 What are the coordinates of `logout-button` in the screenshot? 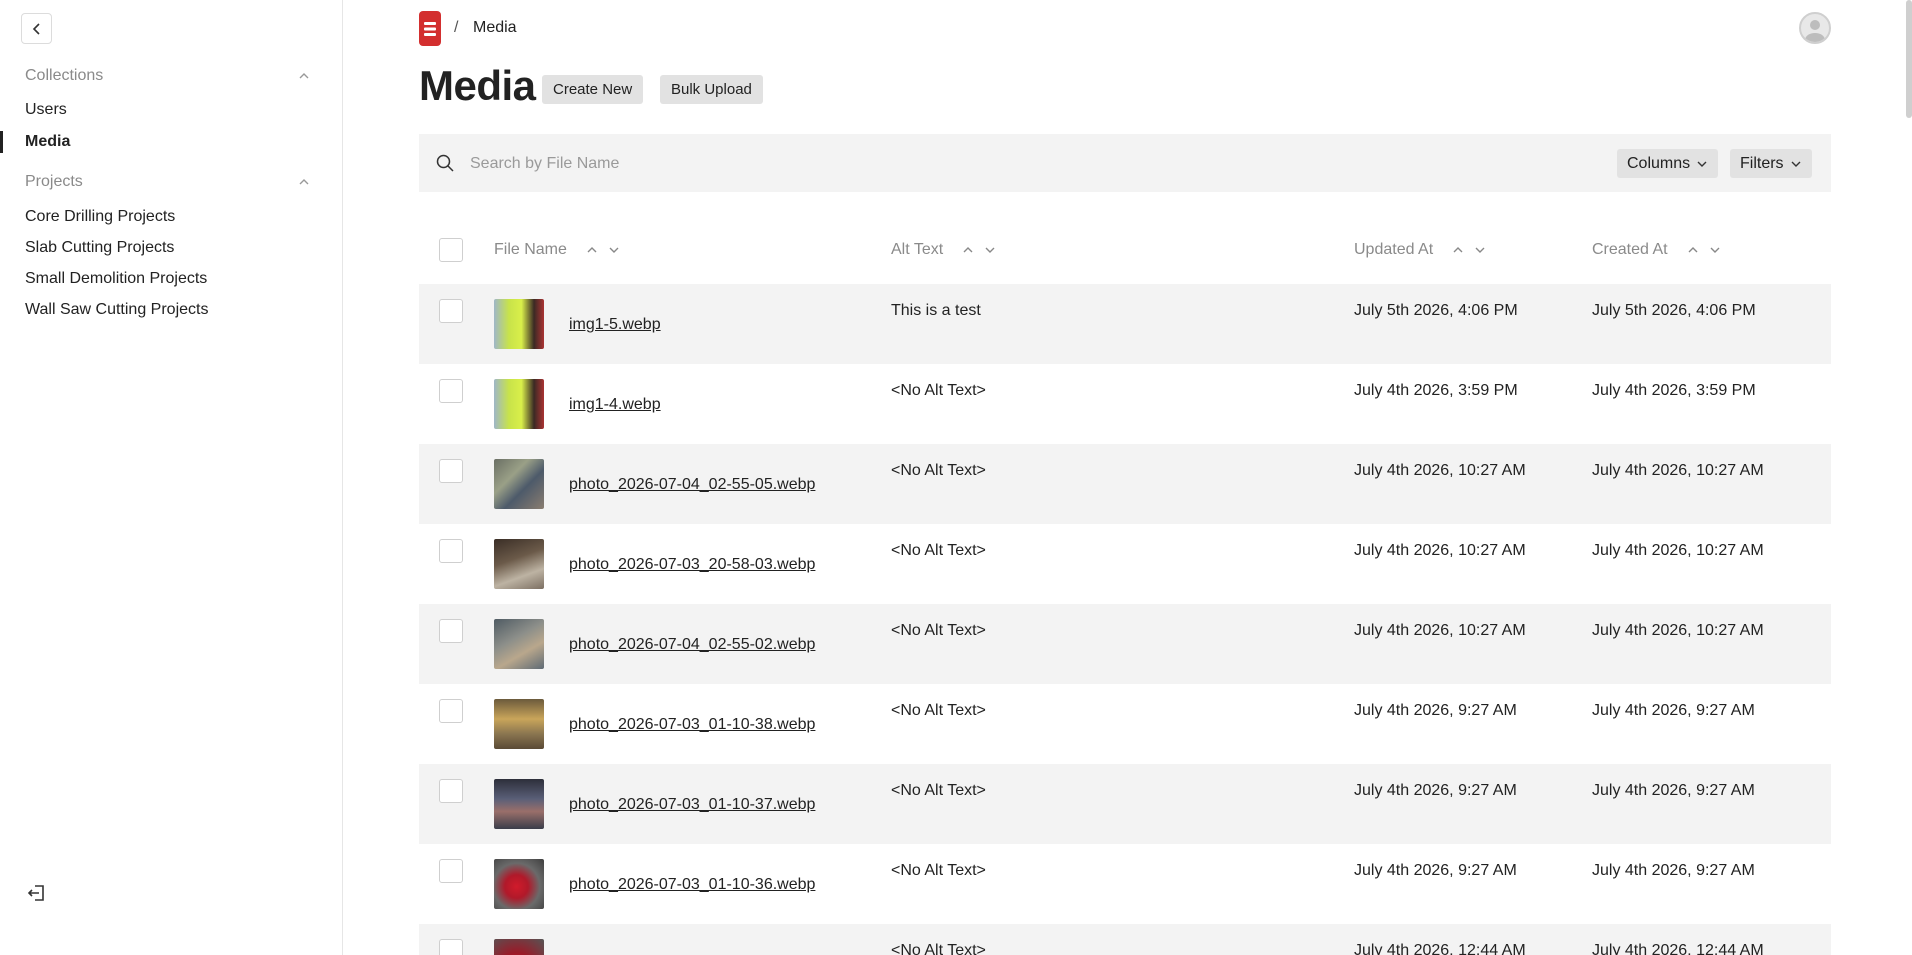 It's located at (37, 893).